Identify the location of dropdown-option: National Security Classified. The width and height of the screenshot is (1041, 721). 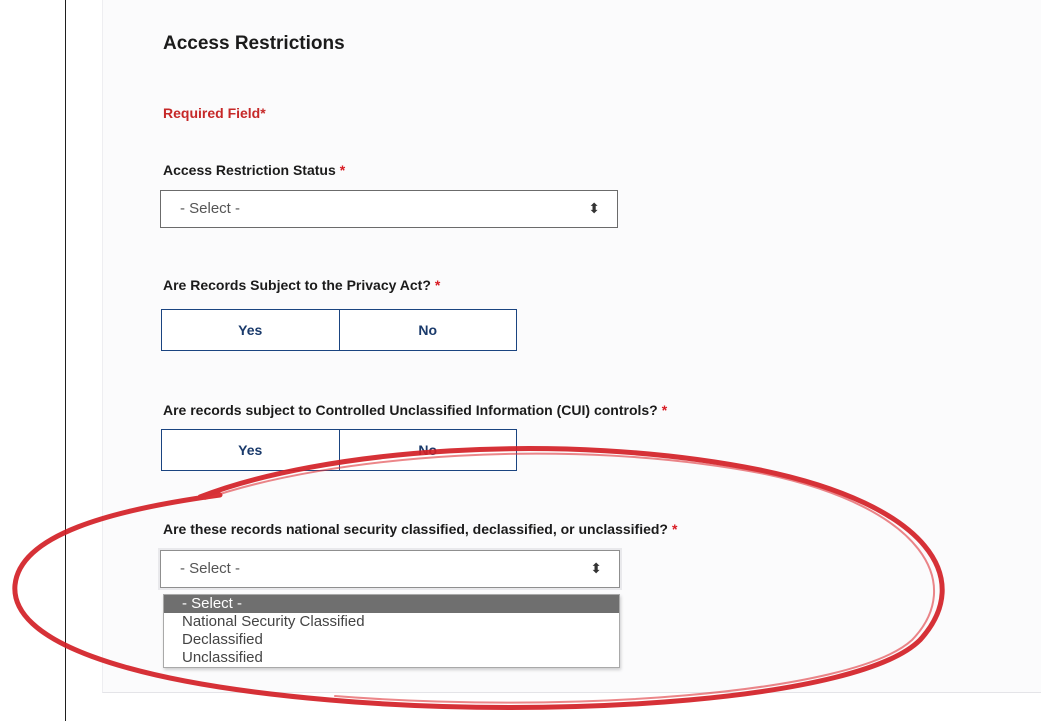
(391, 622).